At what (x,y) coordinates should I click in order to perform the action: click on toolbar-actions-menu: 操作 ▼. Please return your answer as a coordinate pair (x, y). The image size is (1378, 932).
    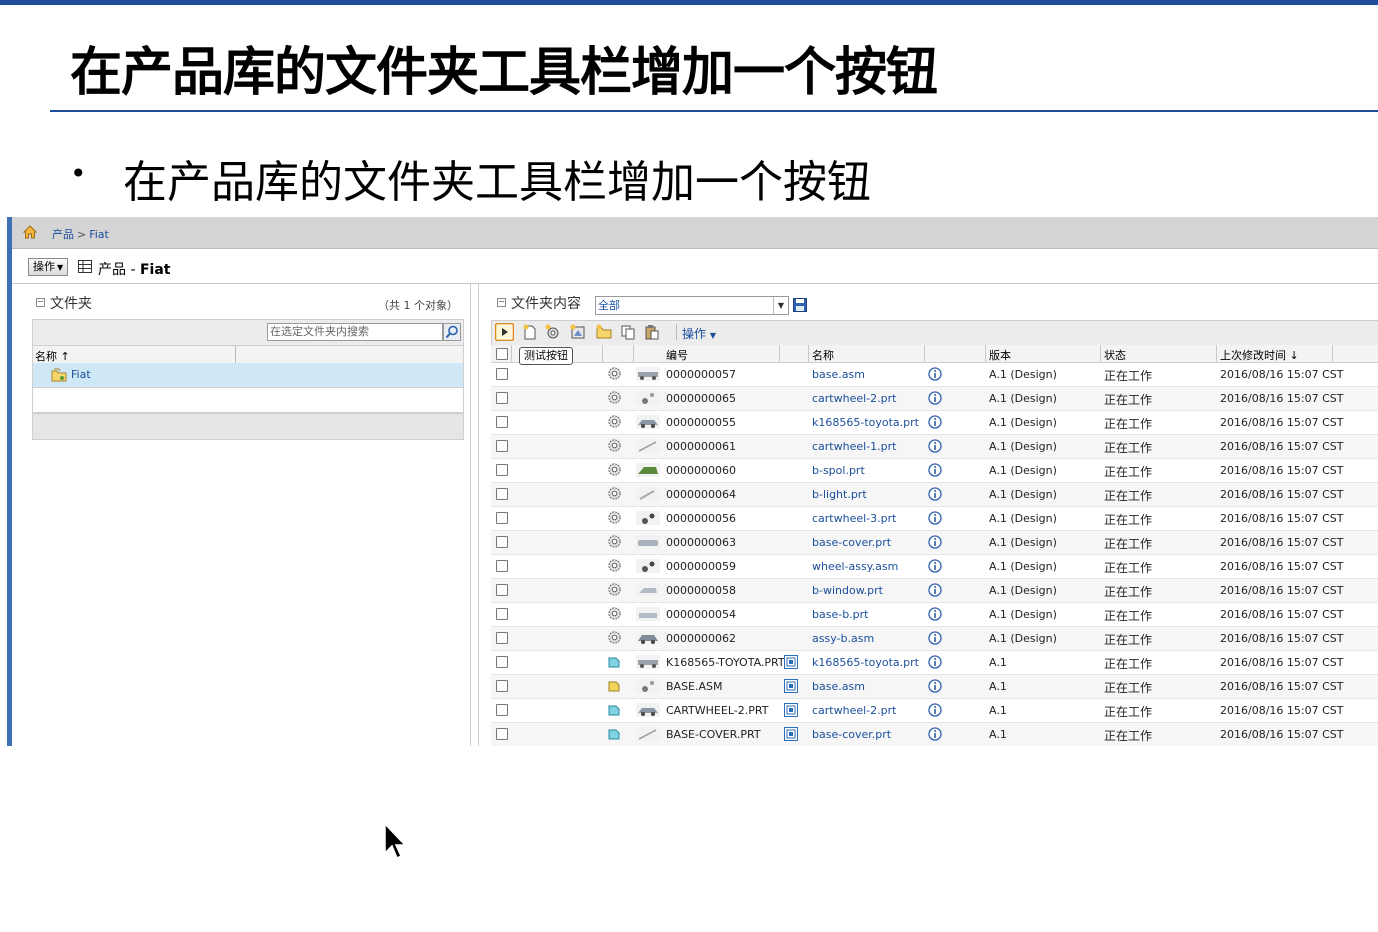
    Looking at the image, I should click on (699, 333).